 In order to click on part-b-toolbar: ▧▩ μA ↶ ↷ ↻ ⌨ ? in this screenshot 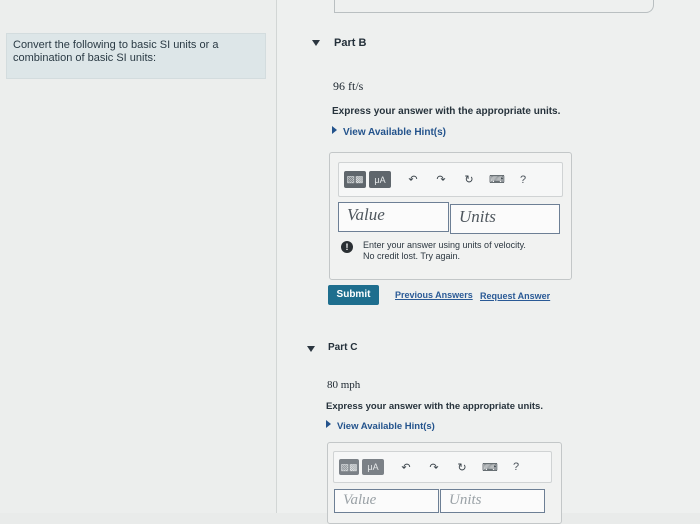, I will do `click(450, 179)`.